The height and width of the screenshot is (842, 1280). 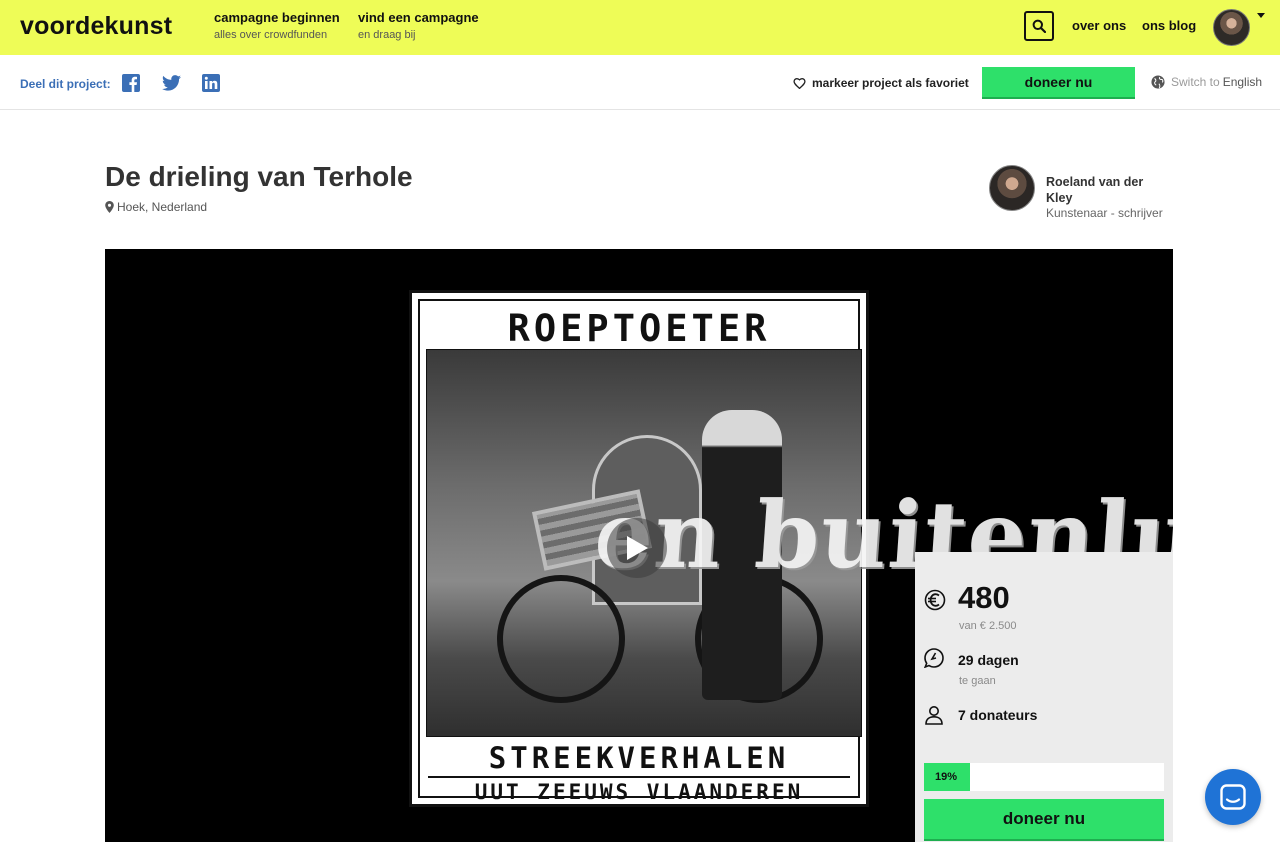 What do you see at coordinates (799, 83) in the screenshot?
I see `heart-icon` at bounding box center [799, 83].